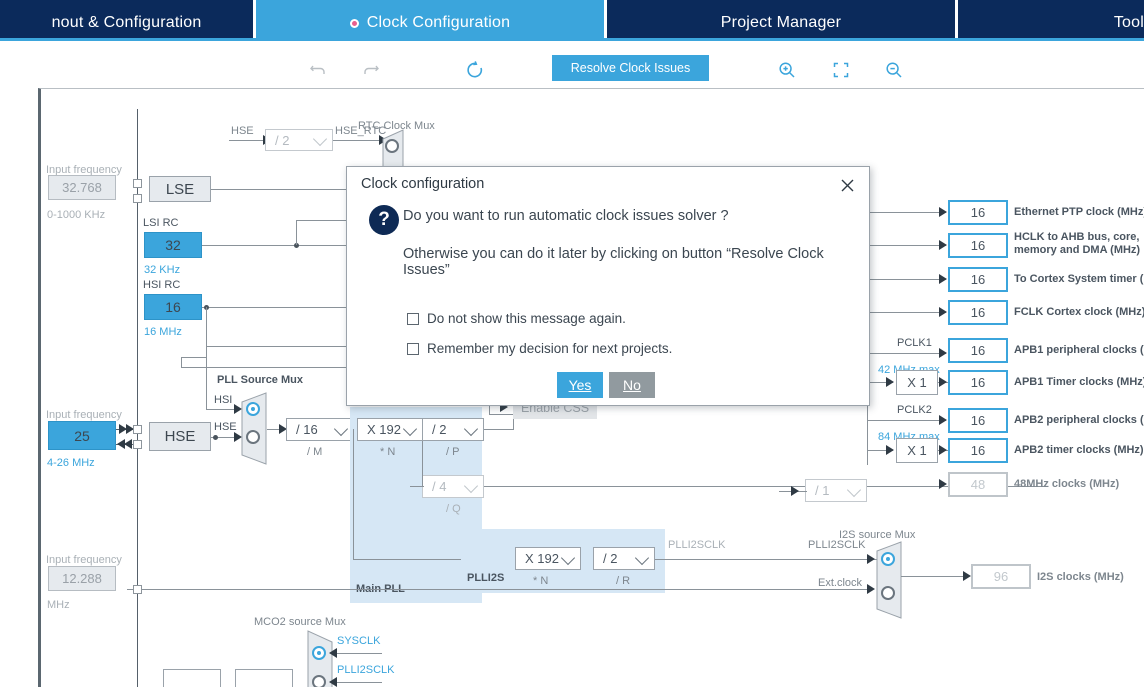 The width and height of the screenshot is (1144, 687). I want to click on output-box-1: 16, so click(978, 245).